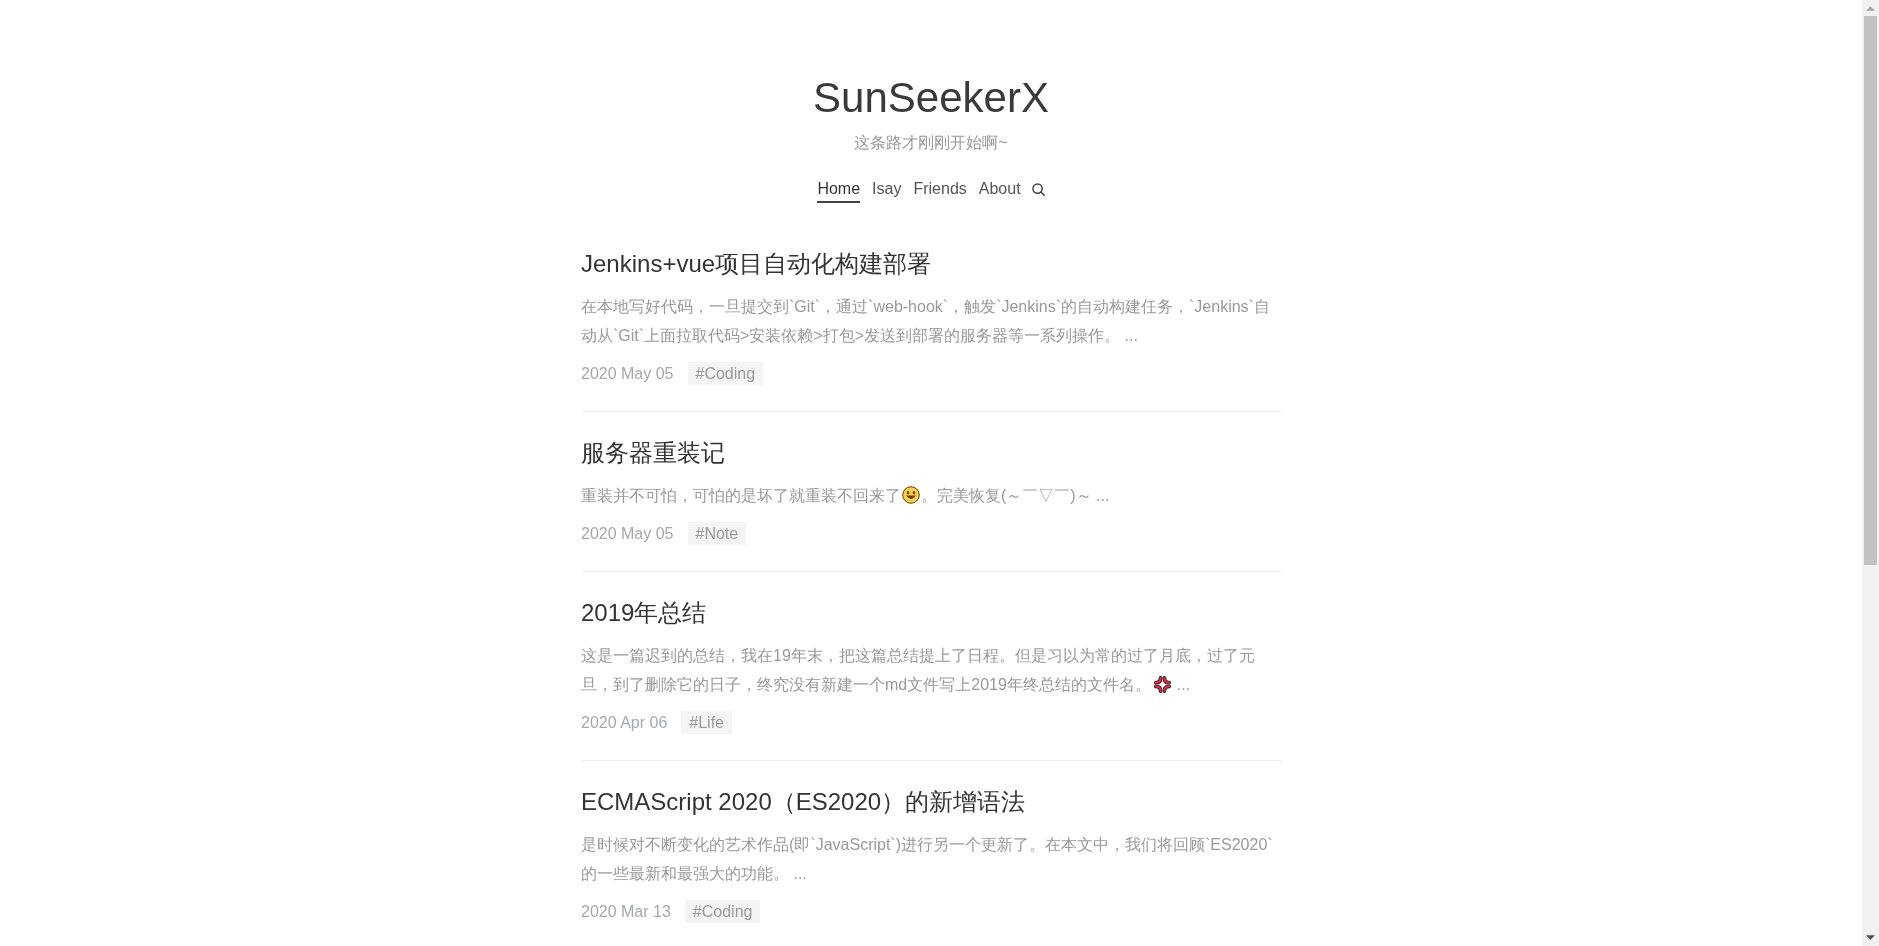 The image size is (1879, 946). What do you see at coordinates (931, 98) in the screenshot?
I see `site-title: SunSeekerX` at bounding box center [931, 98].